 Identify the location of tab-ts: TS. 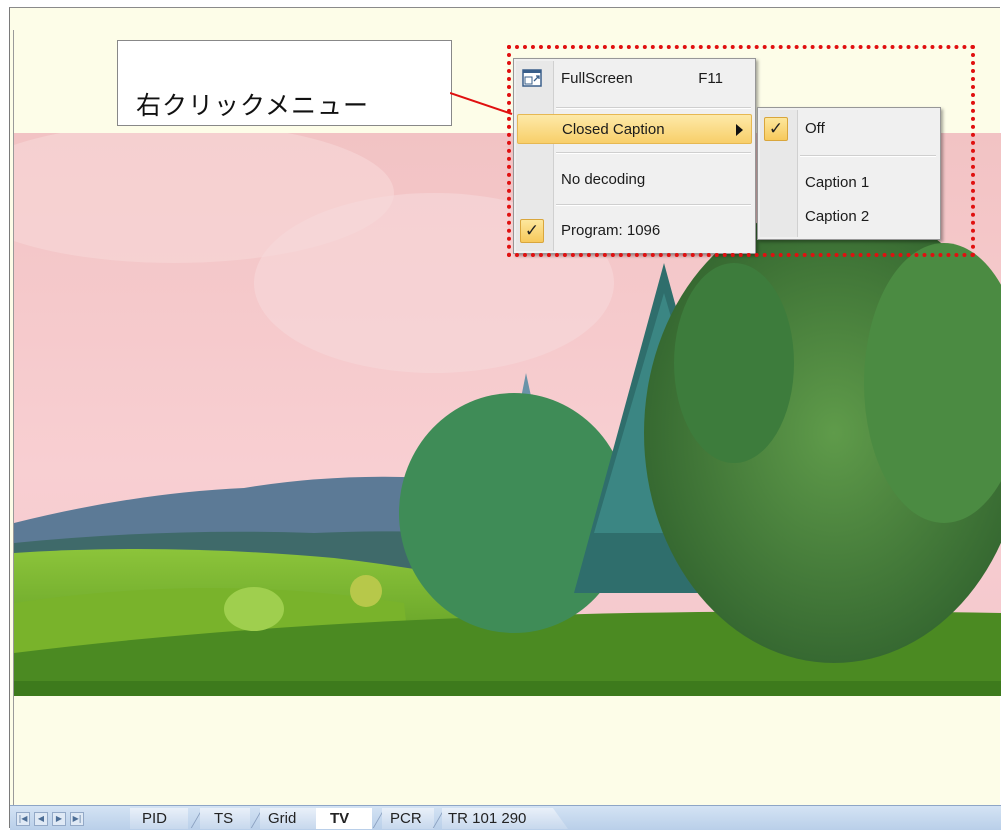
(225, 818).